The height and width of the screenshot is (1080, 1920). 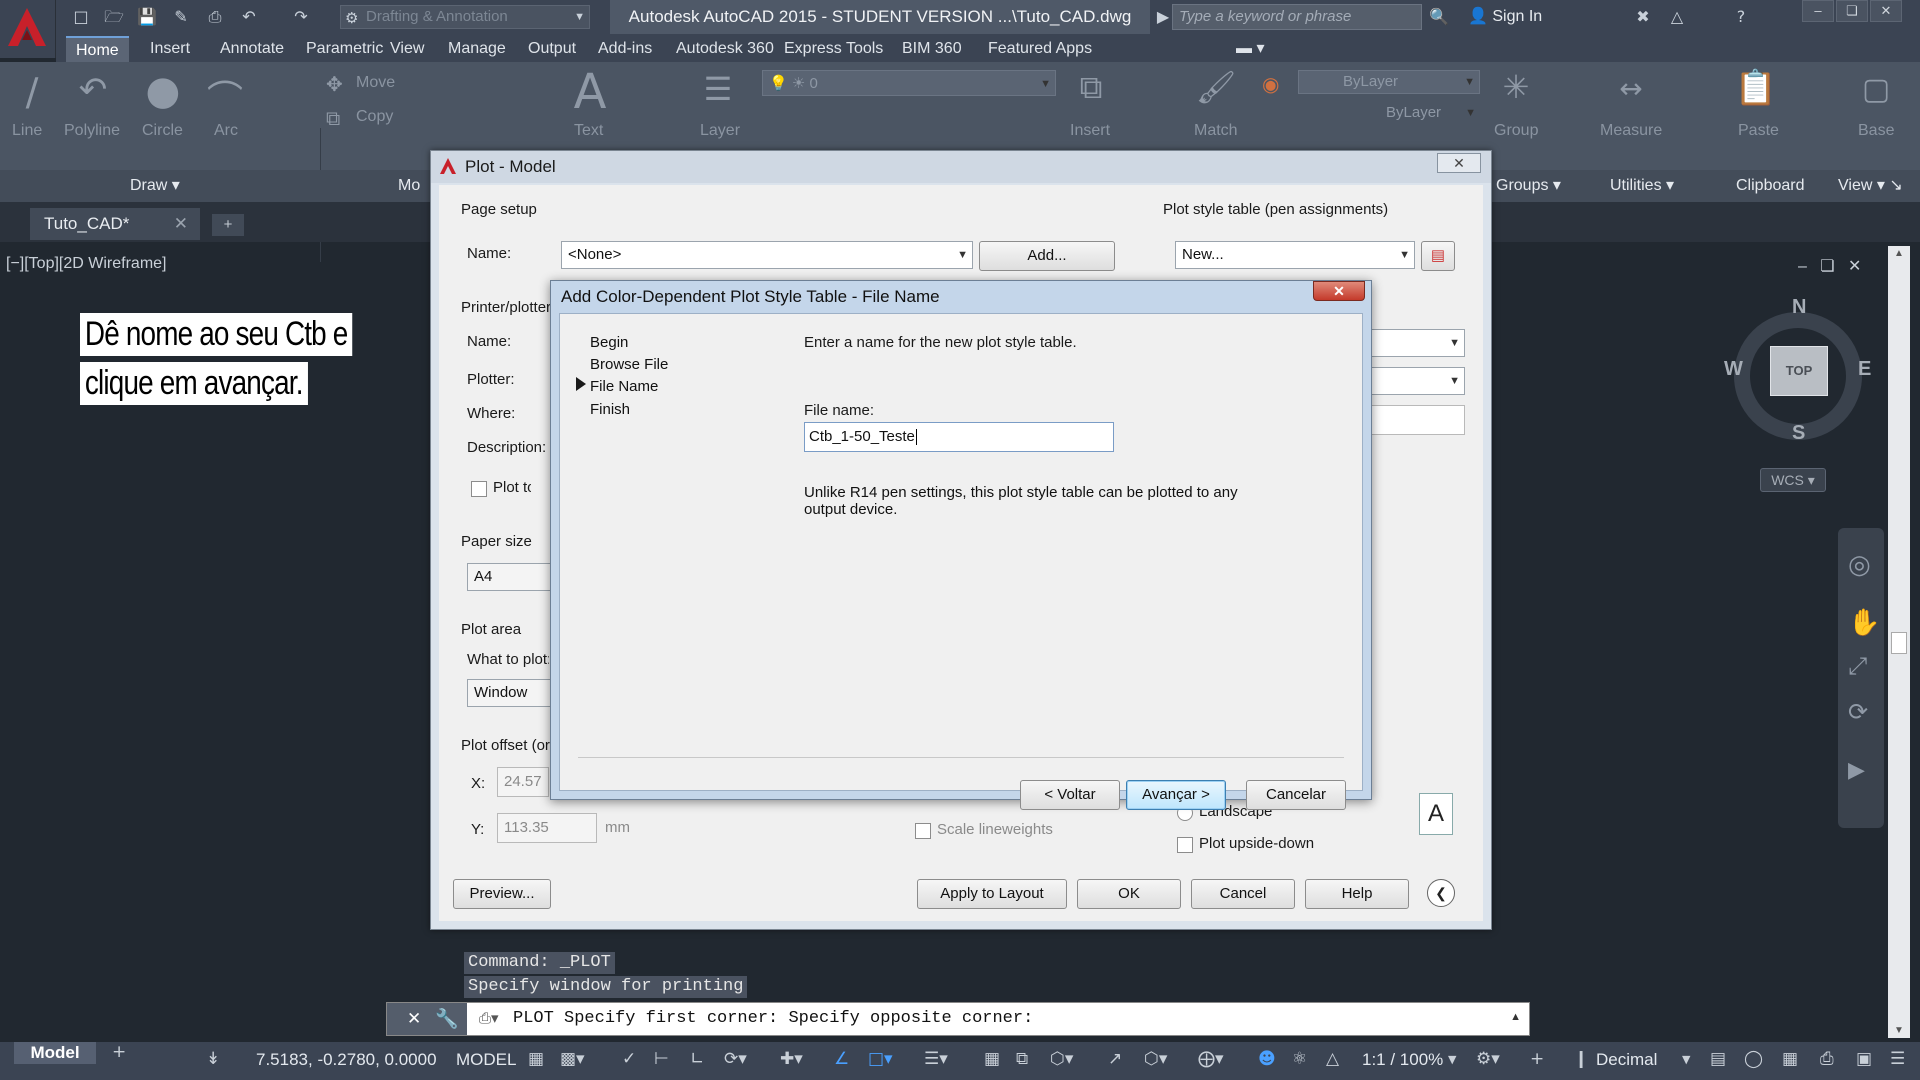 I want to click on scroll-up-arrow-icon: ▲, so click(x=1899, y=253).